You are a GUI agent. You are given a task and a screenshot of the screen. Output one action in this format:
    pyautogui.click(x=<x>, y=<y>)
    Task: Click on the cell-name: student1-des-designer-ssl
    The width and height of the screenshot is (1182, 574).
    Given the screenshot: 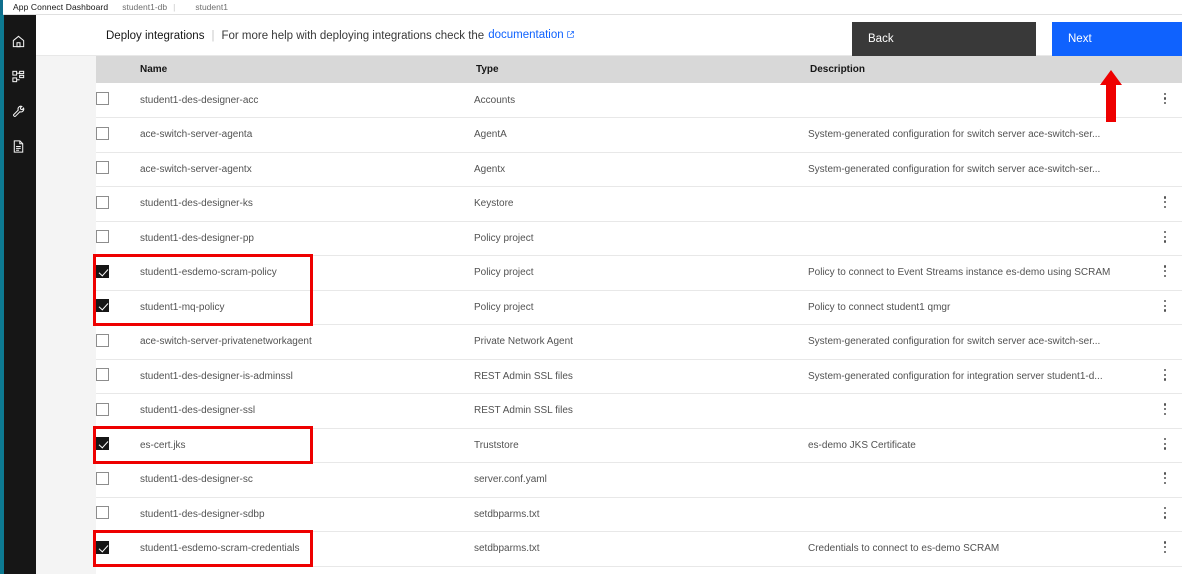 What is the action you would take?
    pyautogui.click(x=307, y=411)
    